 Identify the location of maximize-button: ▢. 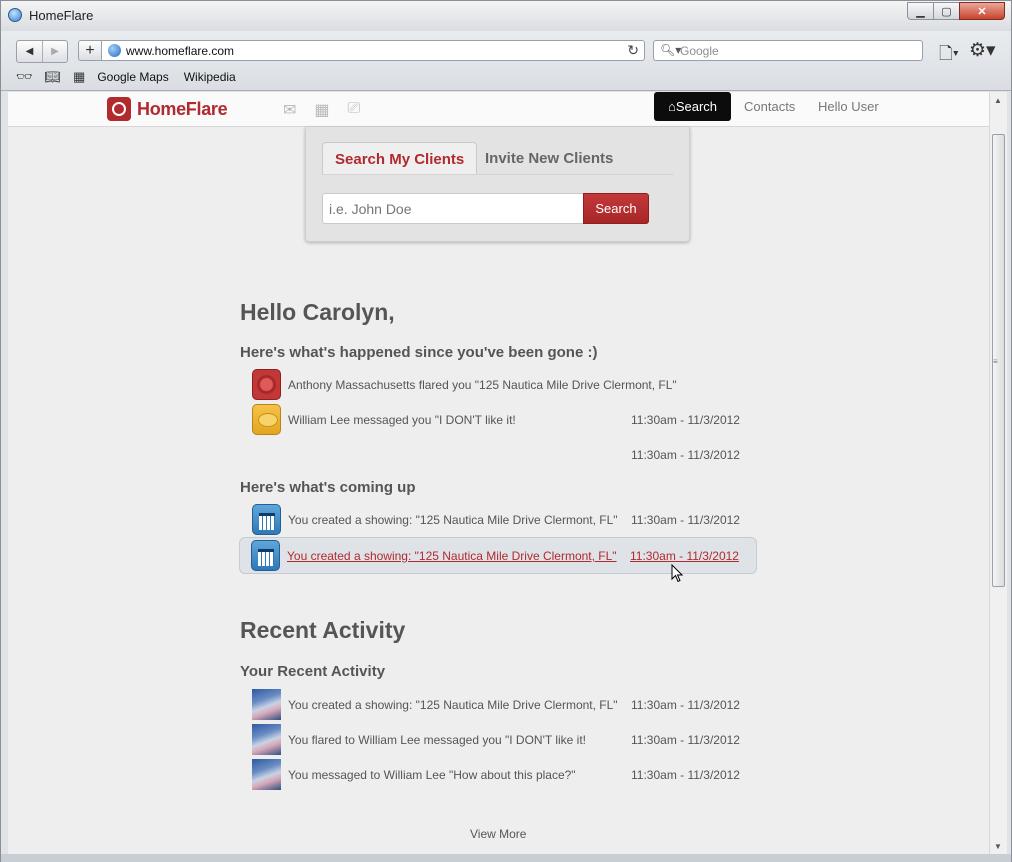
(946, 11).